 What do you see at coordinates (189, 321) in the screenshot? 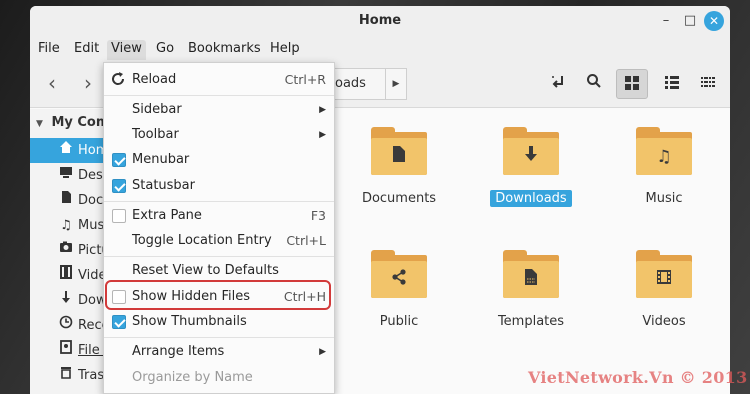
I see `menu-item-label: Show Thumbnails` at bounding box center [189, 321].